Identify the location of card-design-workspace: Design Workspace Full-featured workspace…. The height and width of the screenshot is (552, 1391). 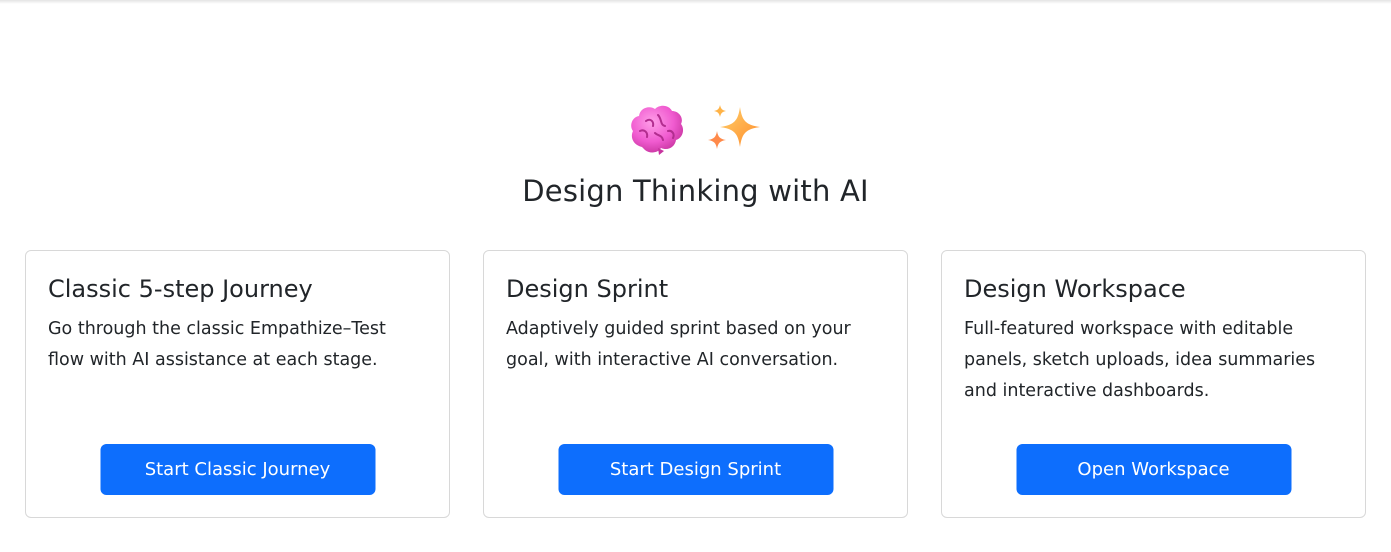
(1153, 384).